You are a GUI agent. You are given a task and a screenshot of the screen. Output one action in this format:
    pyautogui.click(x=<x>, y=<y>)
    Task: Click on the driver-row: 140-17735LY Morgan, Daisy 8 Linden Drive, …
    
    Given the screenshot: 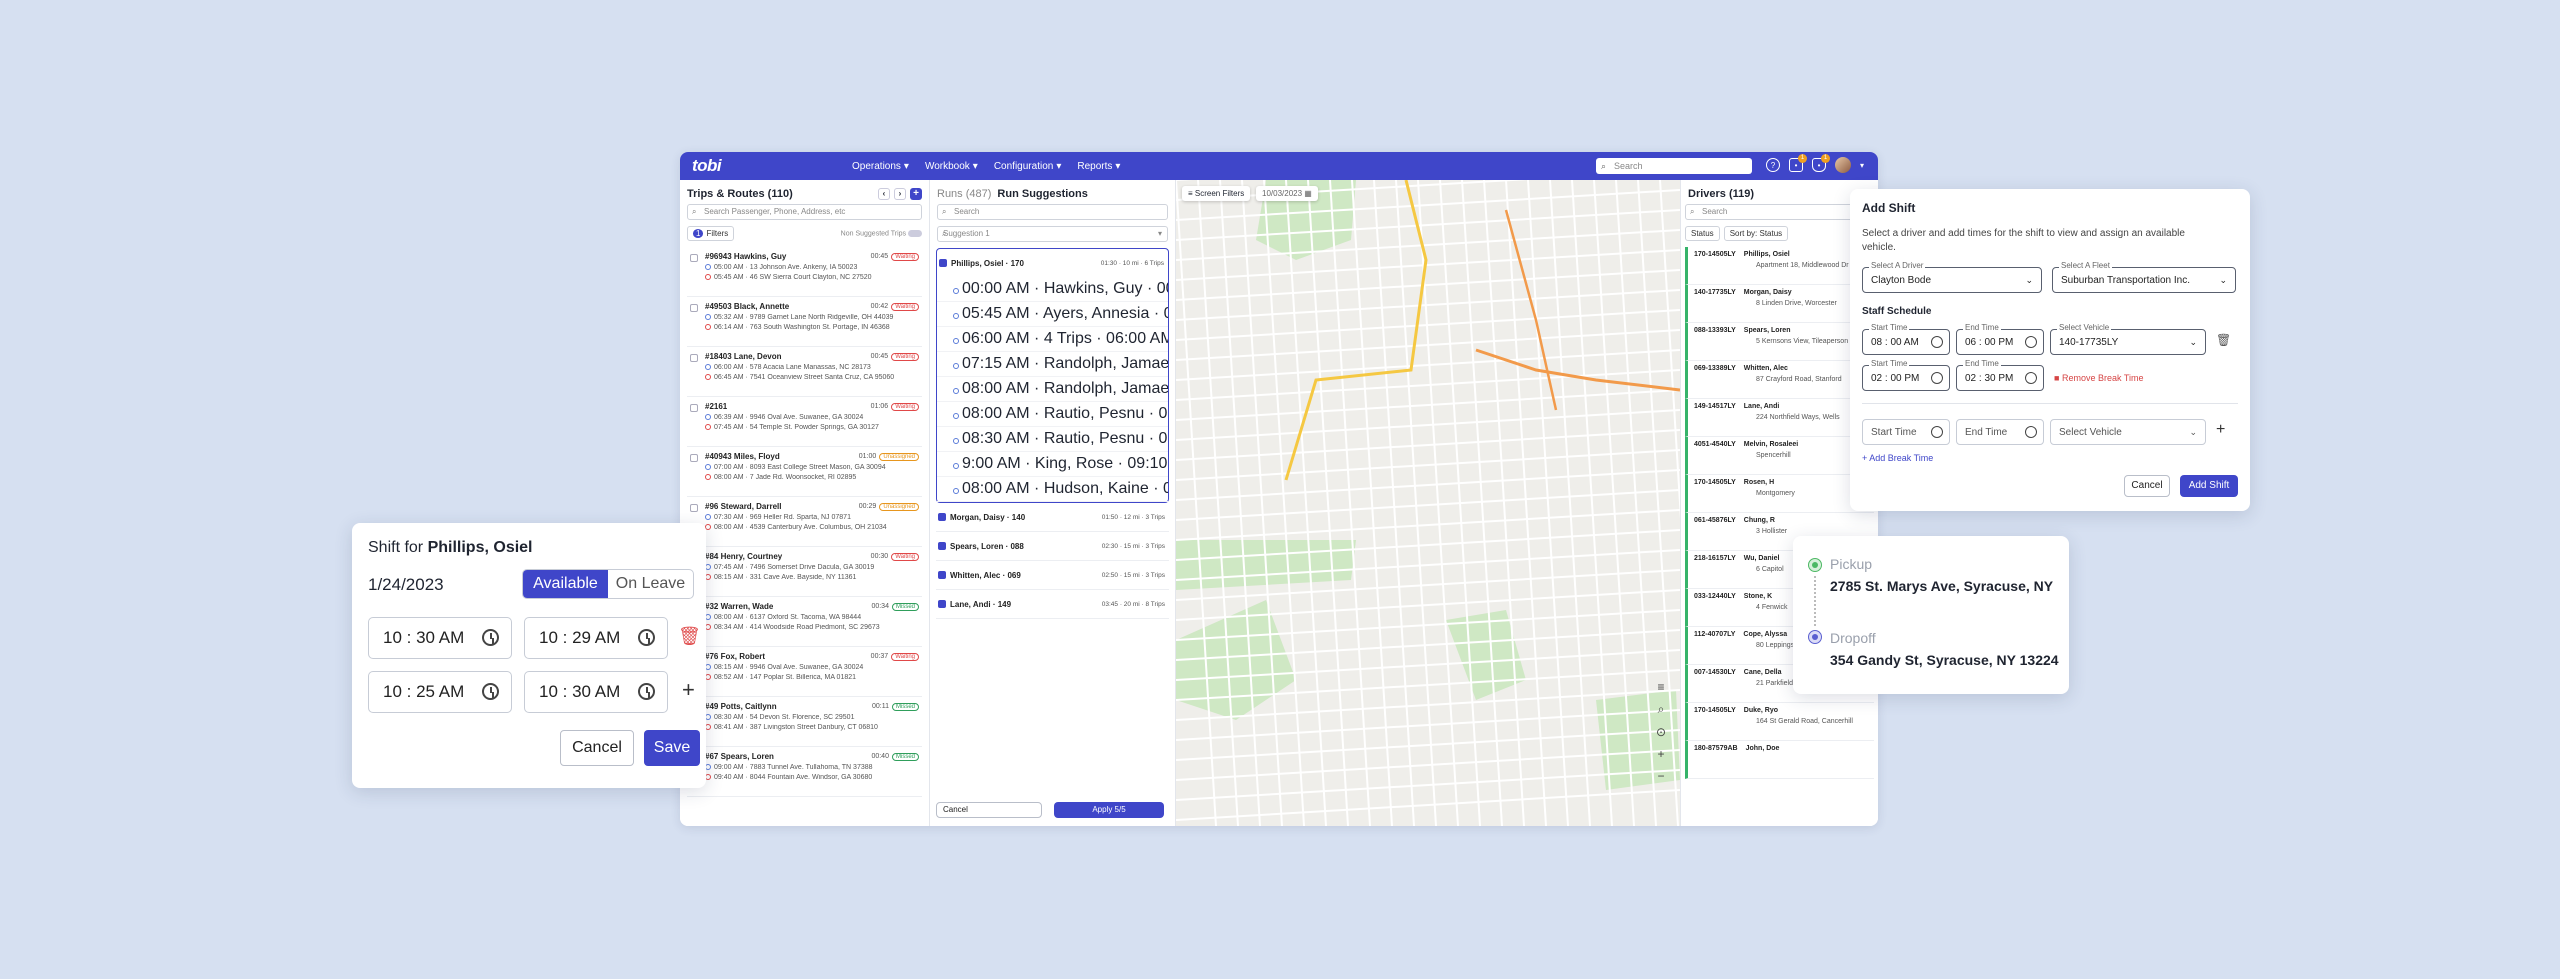 What is the action you would take?
    pyautogui.click(x=1779, y=304)
    